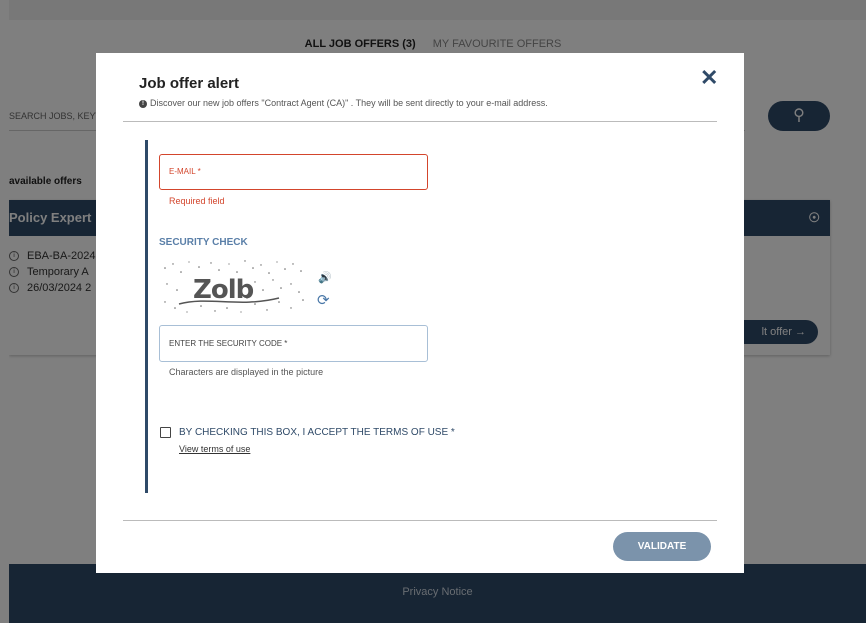 The image size is (866, 623). I want to click on modal-title: Job offer alert, so click(189, 83).